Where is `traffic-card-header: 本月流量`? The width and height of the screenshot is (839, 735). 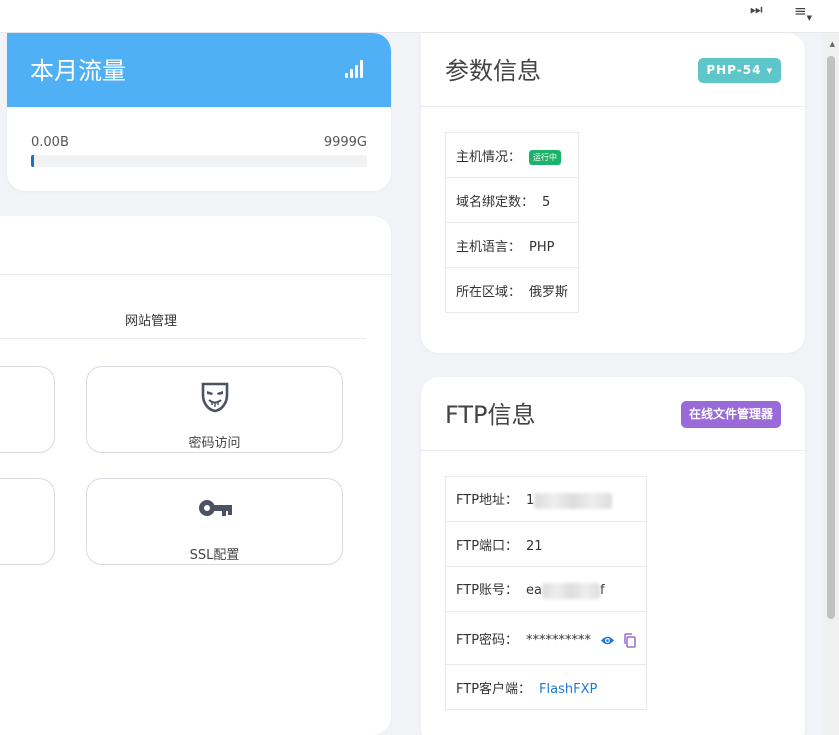
traffic-card-header: 本月流量 is located at coordinates (199, 70).